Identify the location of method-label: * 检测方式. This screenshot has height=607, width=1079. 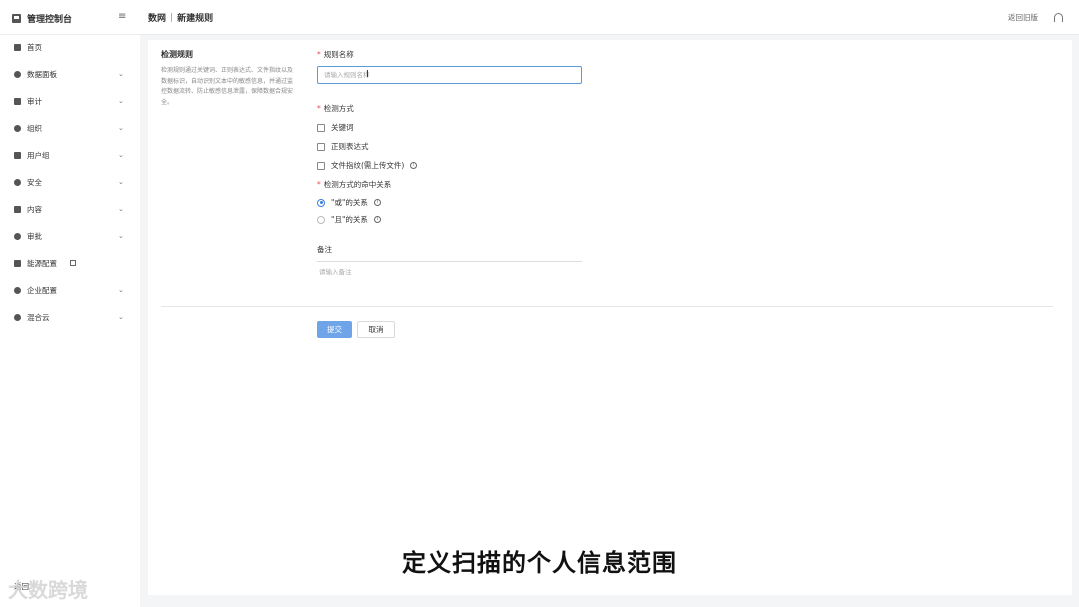
(335, 108).